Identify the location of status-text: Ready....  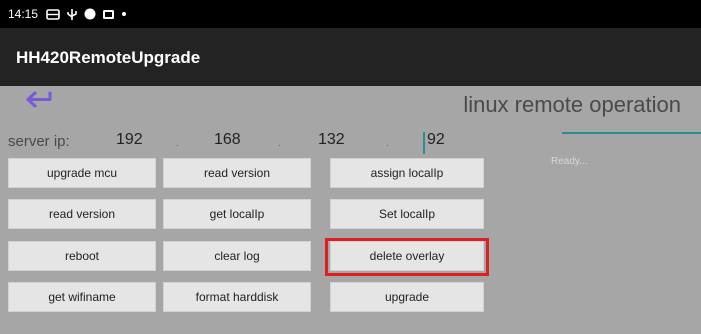
(569, 161).